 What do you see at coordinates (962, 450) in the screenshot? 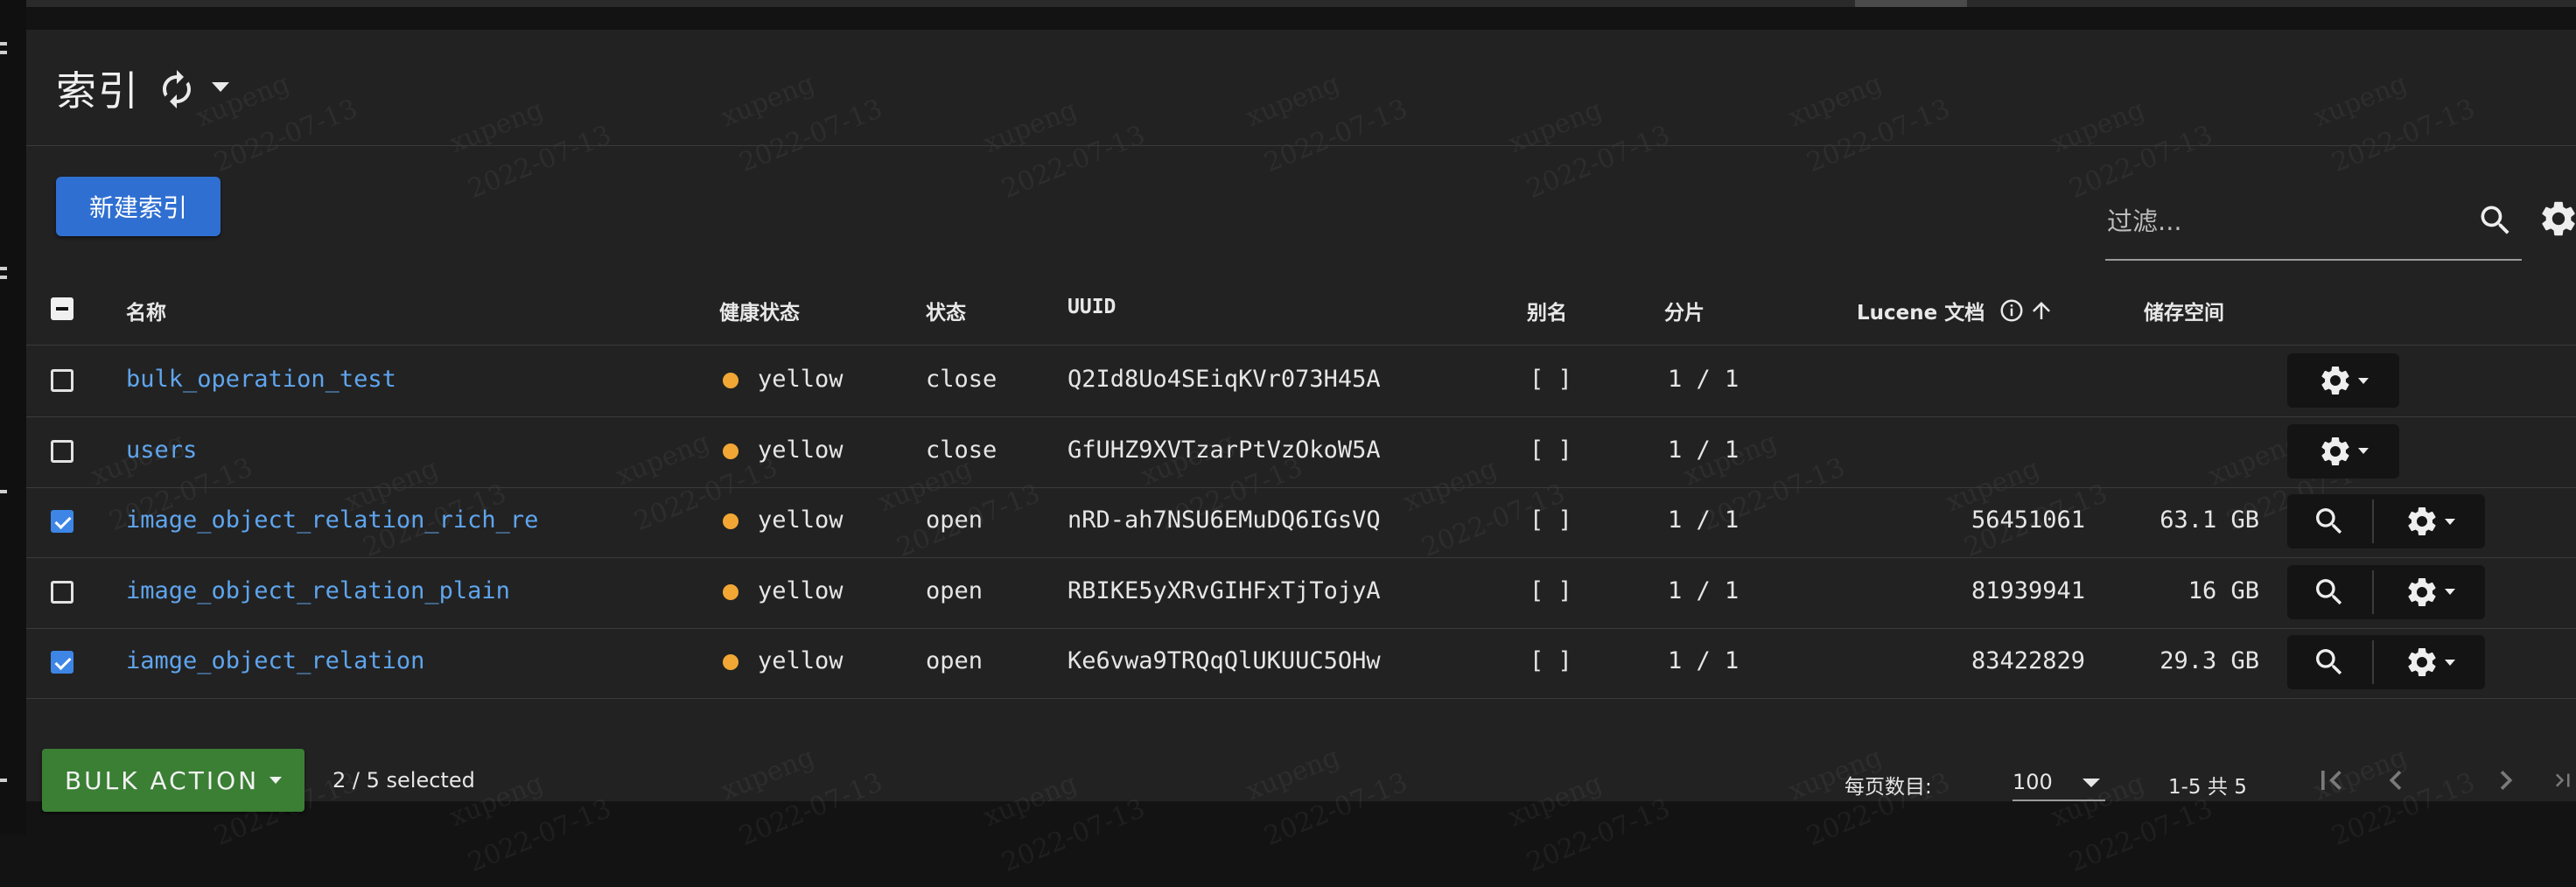
I see `index-status: close` at bounding box center [962, 450].